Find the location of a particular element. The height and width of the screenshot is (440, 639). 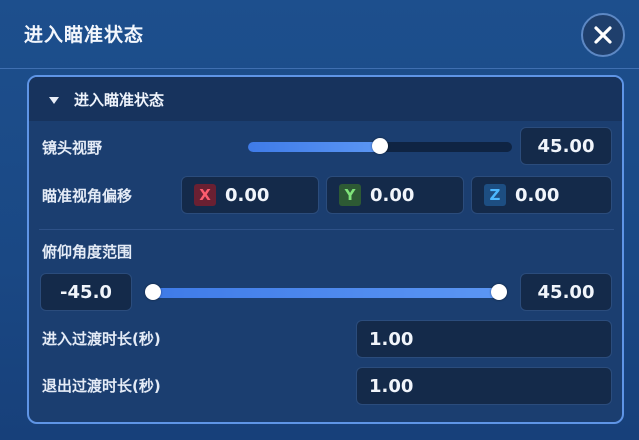

offset-label: 瞄准视角偏移 is located at coordinates (87, 196).